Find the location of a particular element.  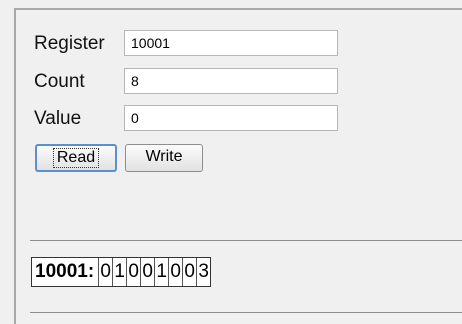

read-button: Read is located at coordinates (76, 158).